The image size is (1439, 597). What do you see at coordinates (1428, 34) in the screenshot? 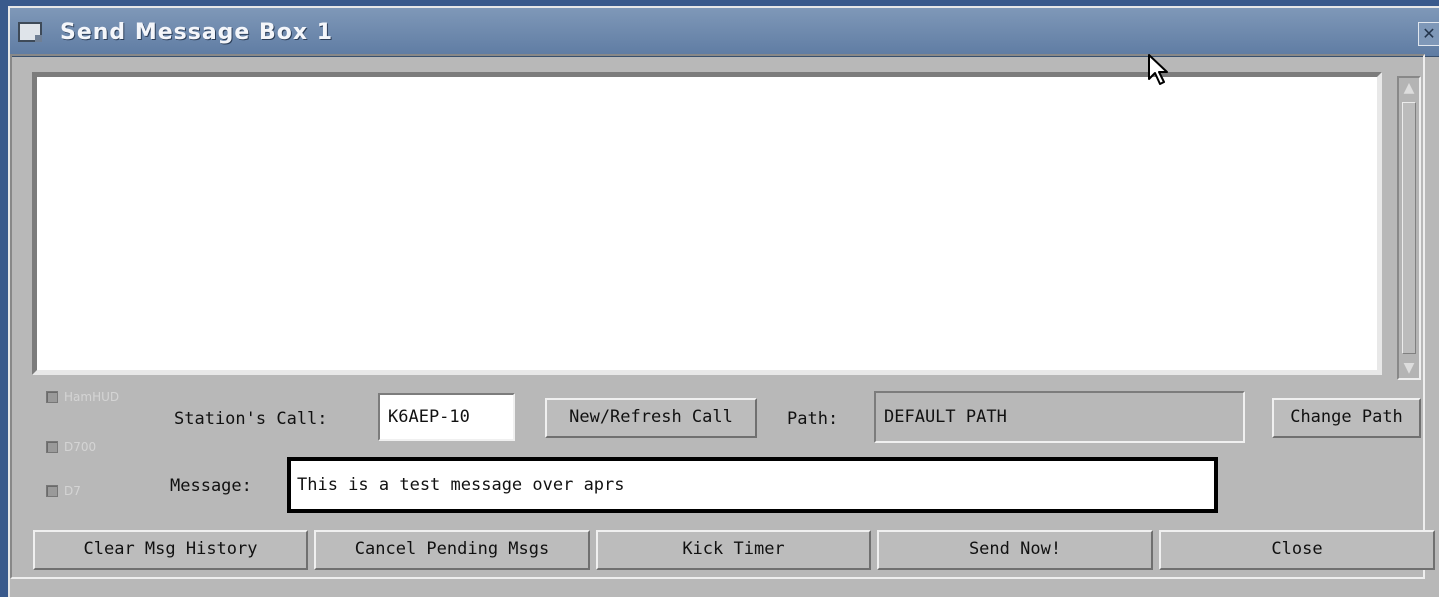
I see `close-icon: ✕` at bounding box center [1428, 34].